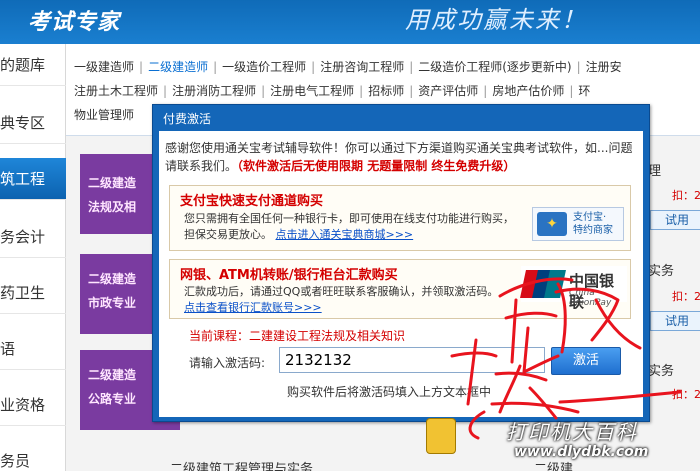 This screenshot has height=471, width=700. Describe the element at coordinates (448, 90) in the screenshot. I see `nav-link: 资产评估师` at that location.